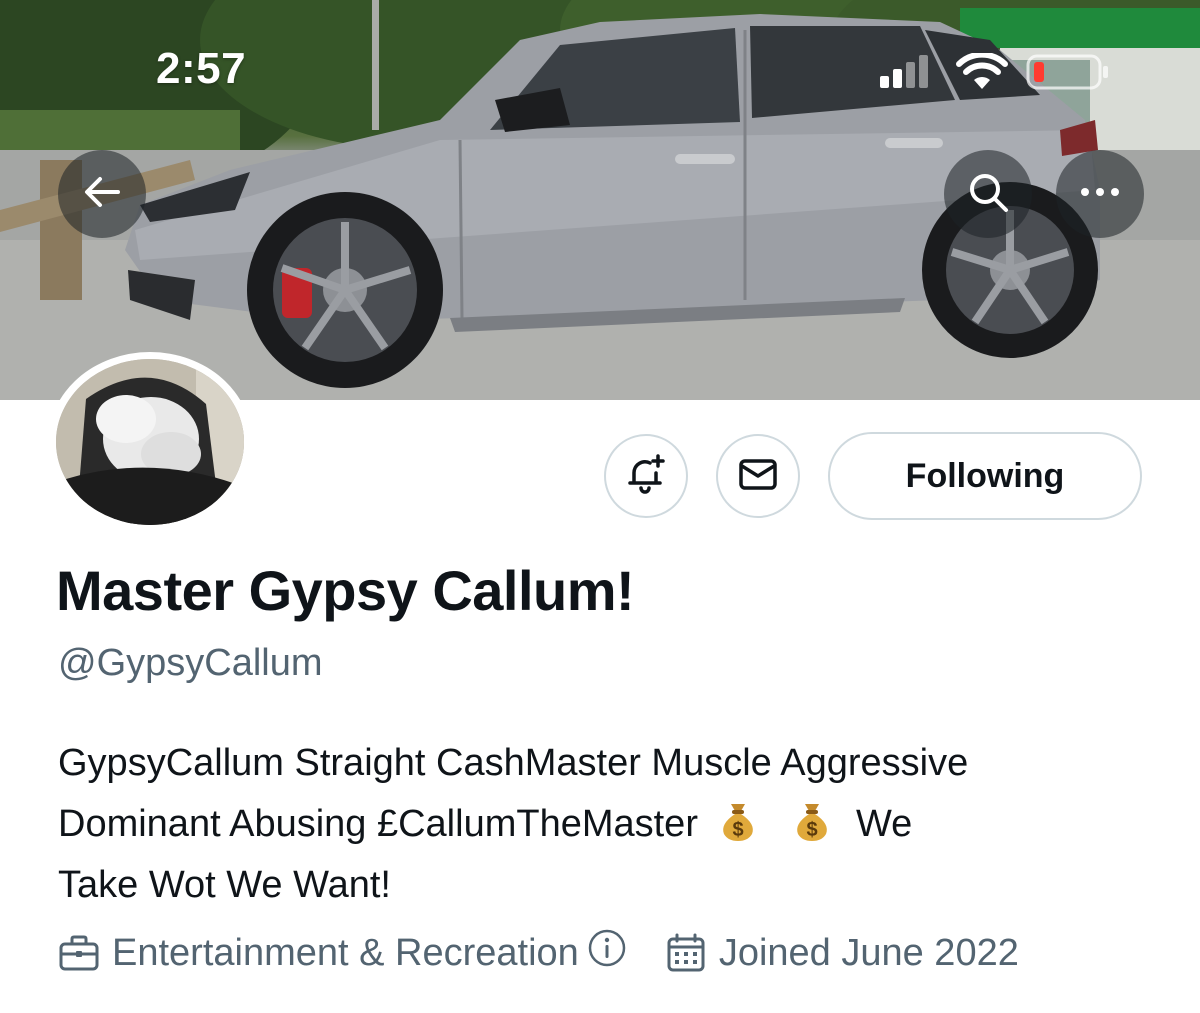 The width and height of the screenshot is (1200, 1013). I want to click on calendar-icon, so click(686, 953).